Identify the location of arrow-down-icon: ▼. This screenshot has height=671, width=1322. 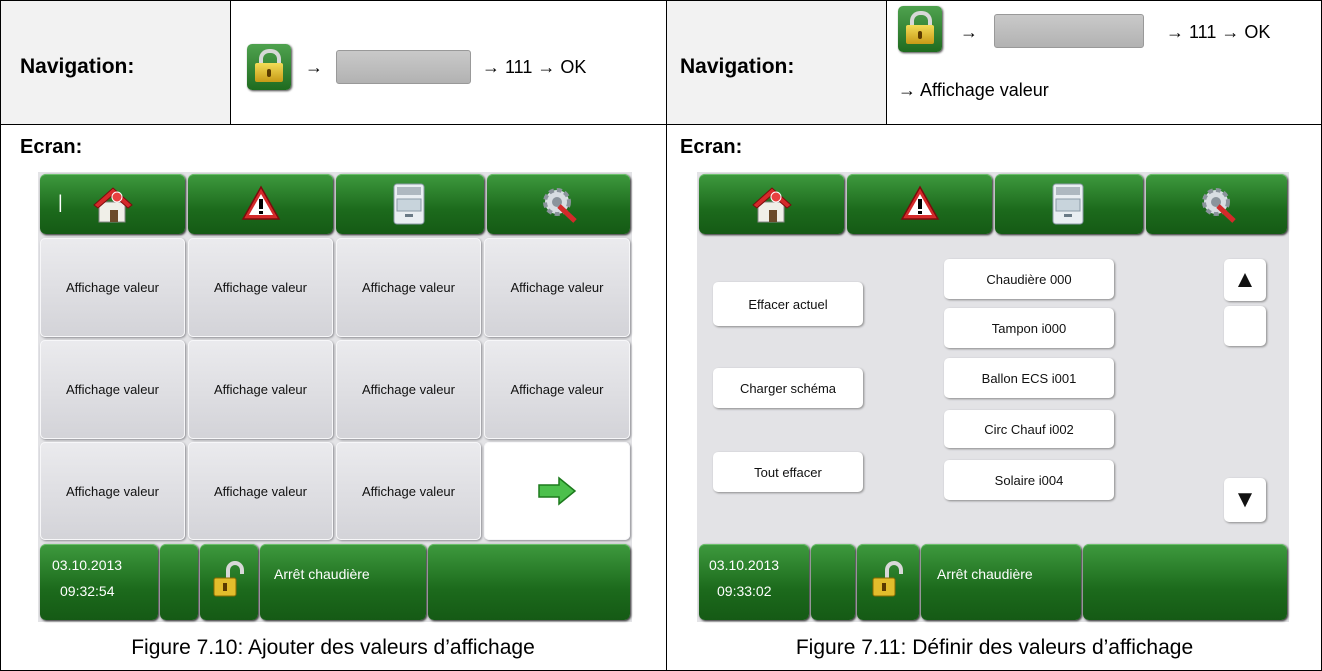
(1245, 499).